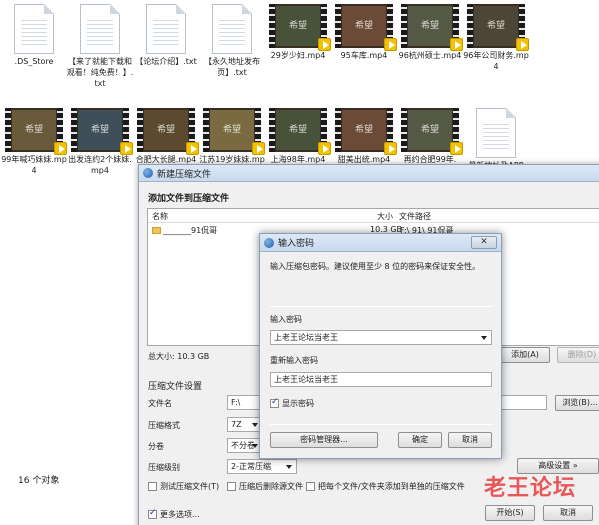 This screenshot has width=599, height=525. Describe the element at coordinates (262, 466) in the screenshot. I see `level-select: 2-正常压缩` at that location.